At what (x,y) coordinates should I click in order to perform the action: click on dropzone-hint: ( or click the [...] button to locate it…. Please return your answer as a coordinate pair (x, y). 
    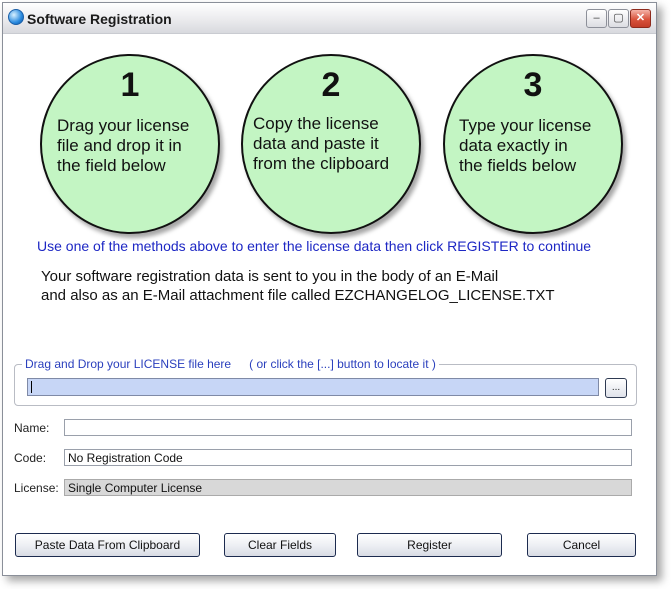
    Looking at the image, I should click on (342, 364).